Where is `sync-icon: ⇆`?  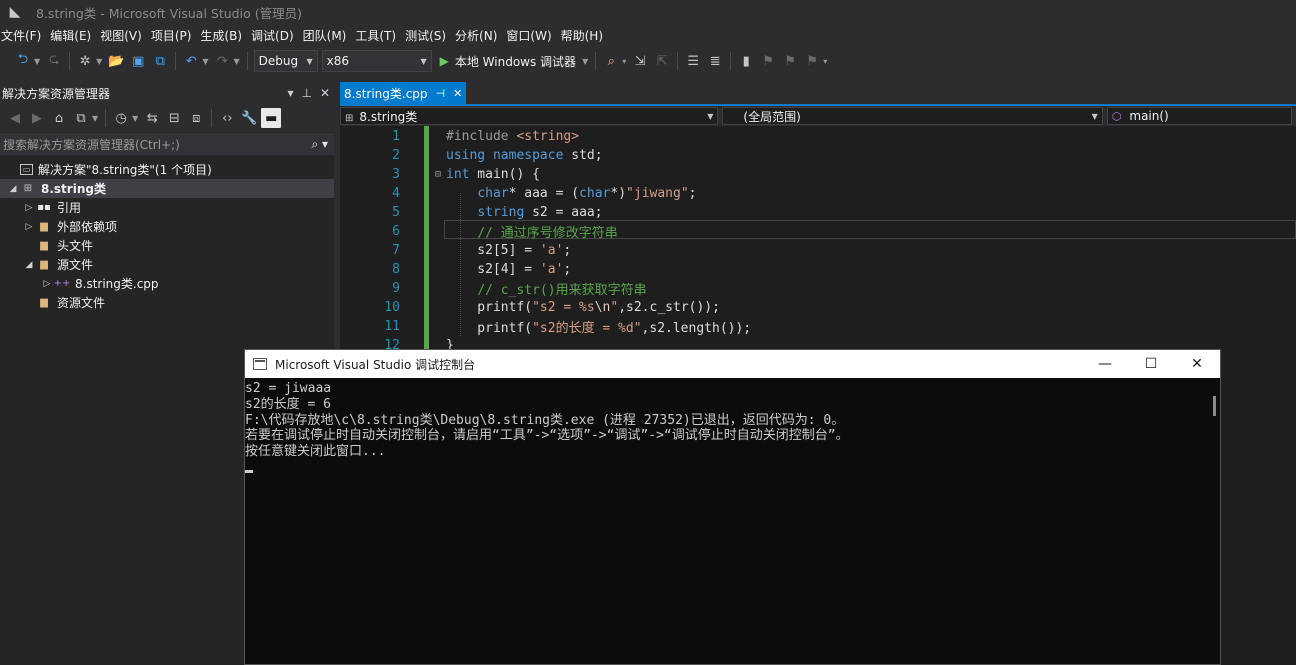 sync-icon: ⇆ is located at coordinates (152, 118).